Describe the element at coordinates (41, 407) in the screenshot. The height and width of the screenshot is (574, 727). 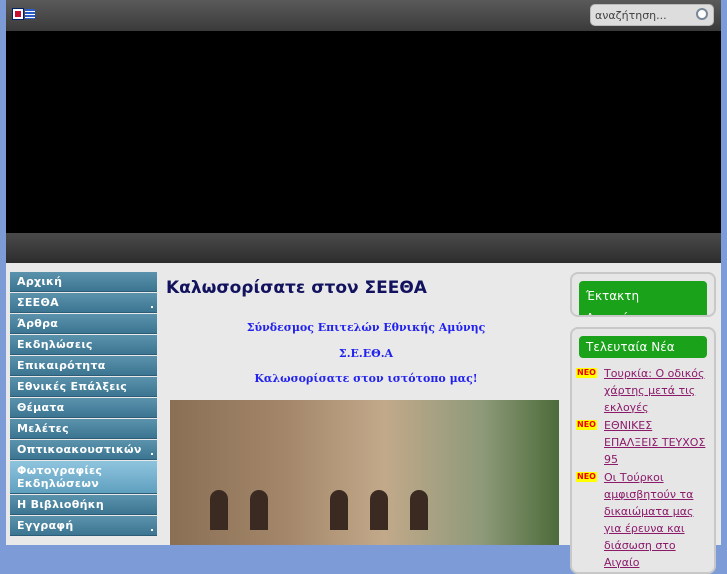
I see `menu-item-label: Θέματα` at that location.